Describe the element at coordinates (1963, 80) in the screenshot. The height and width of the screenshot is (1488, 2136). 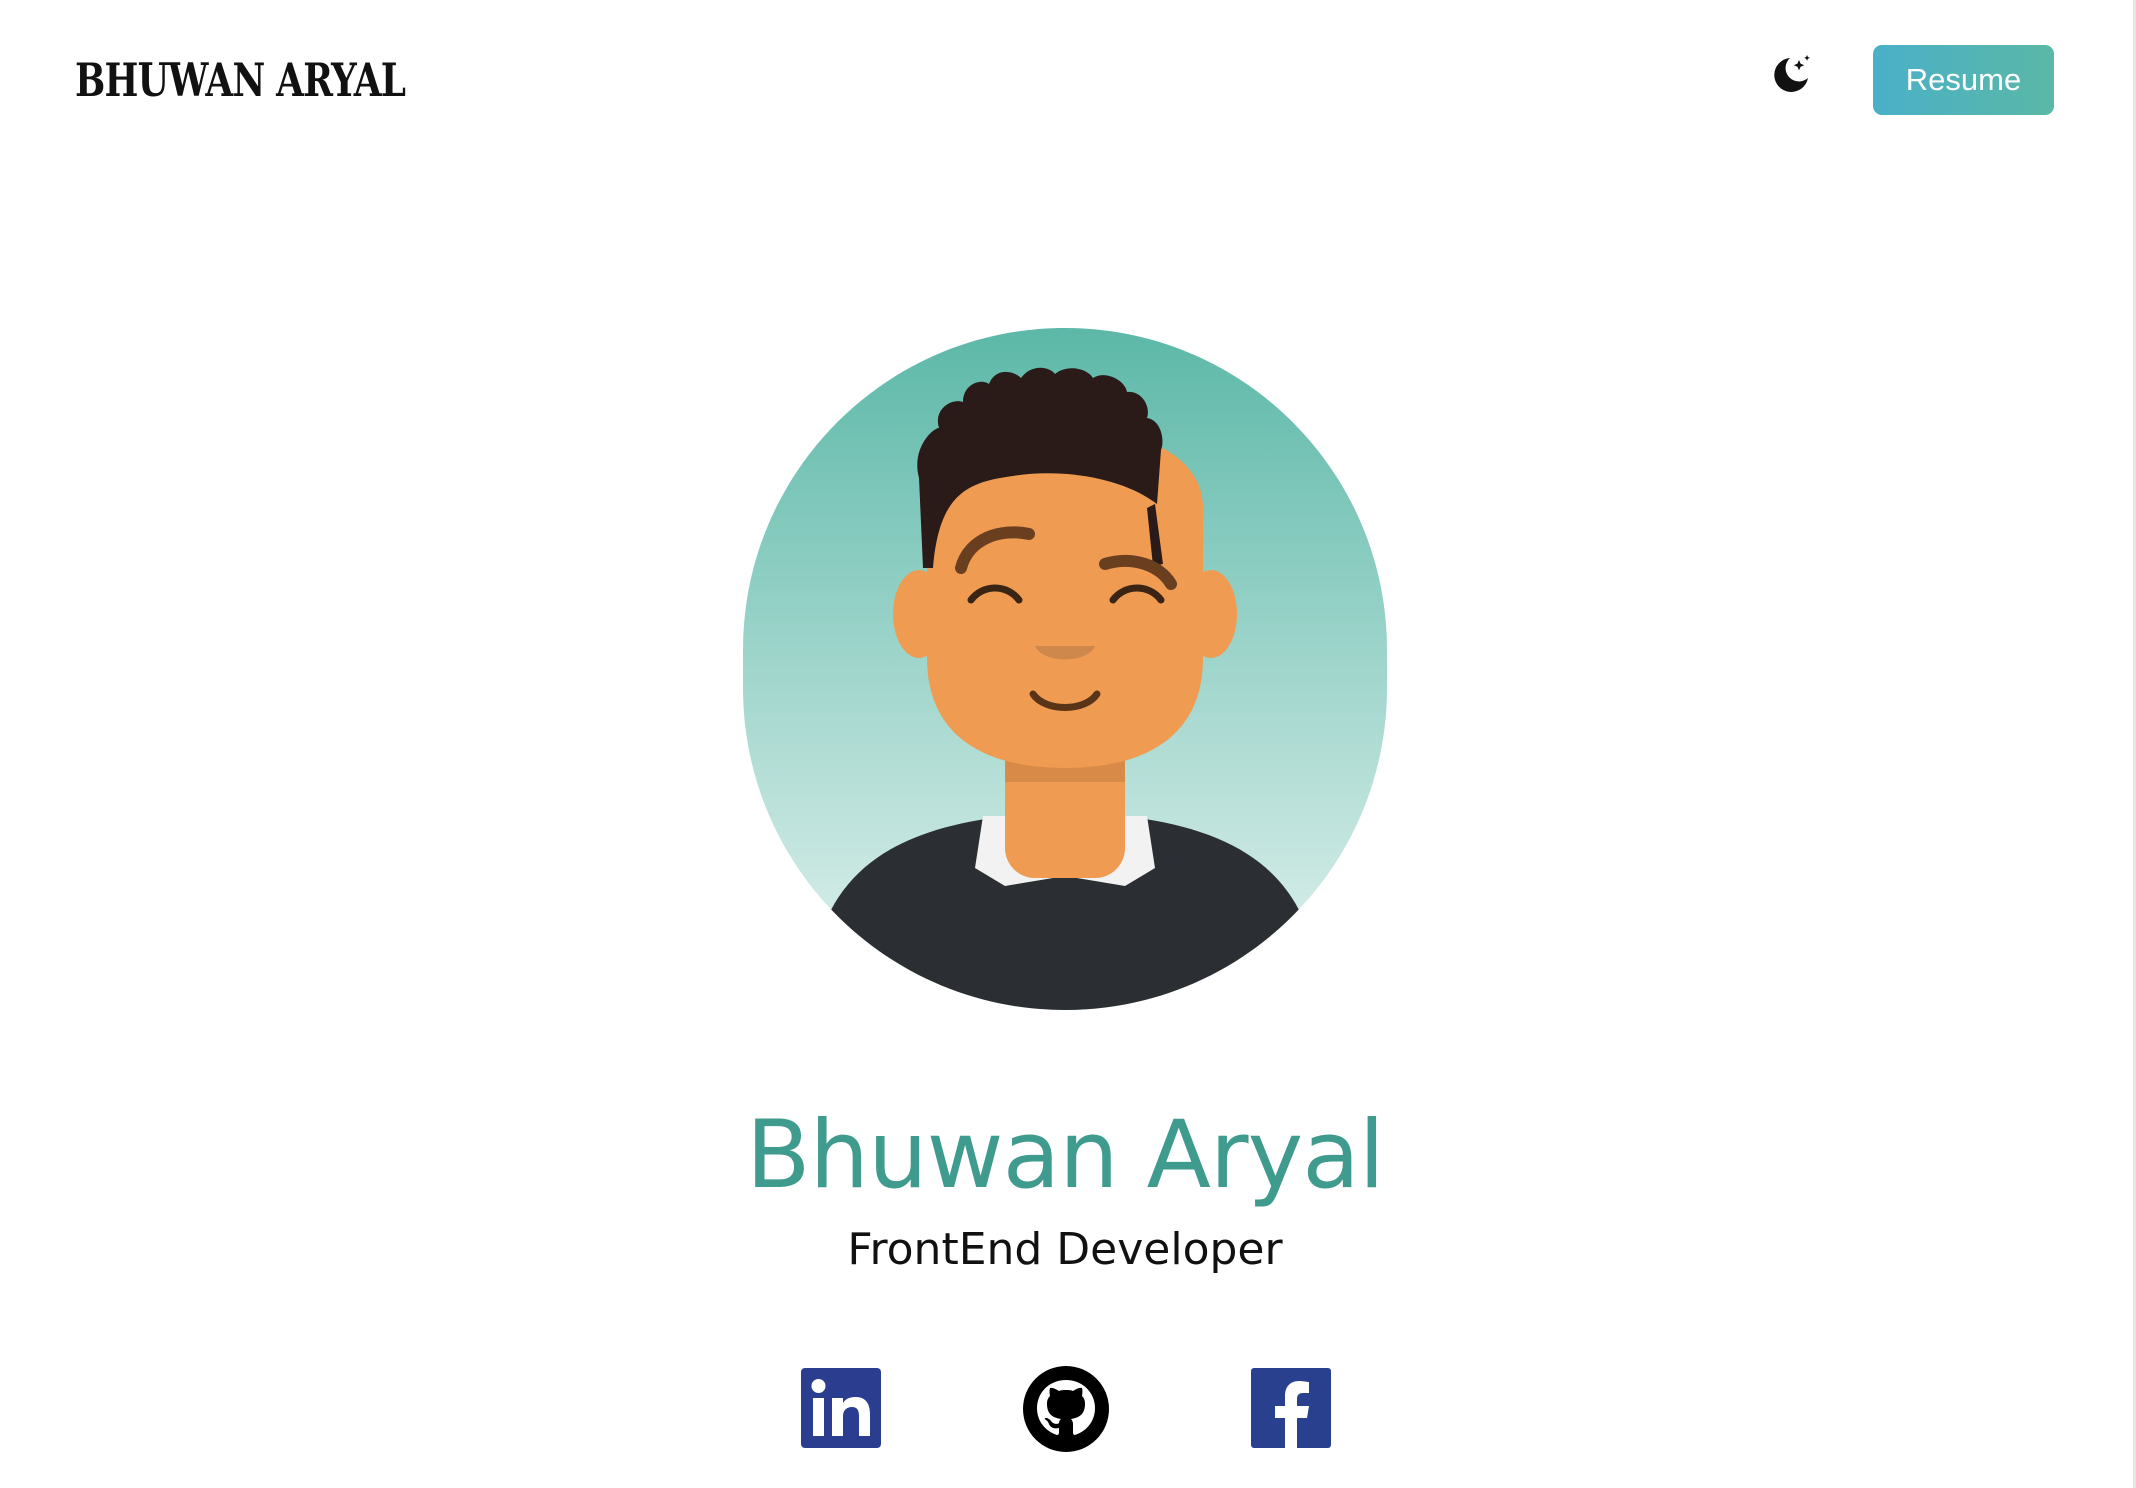
I see `resume-button: Resume` at that location.